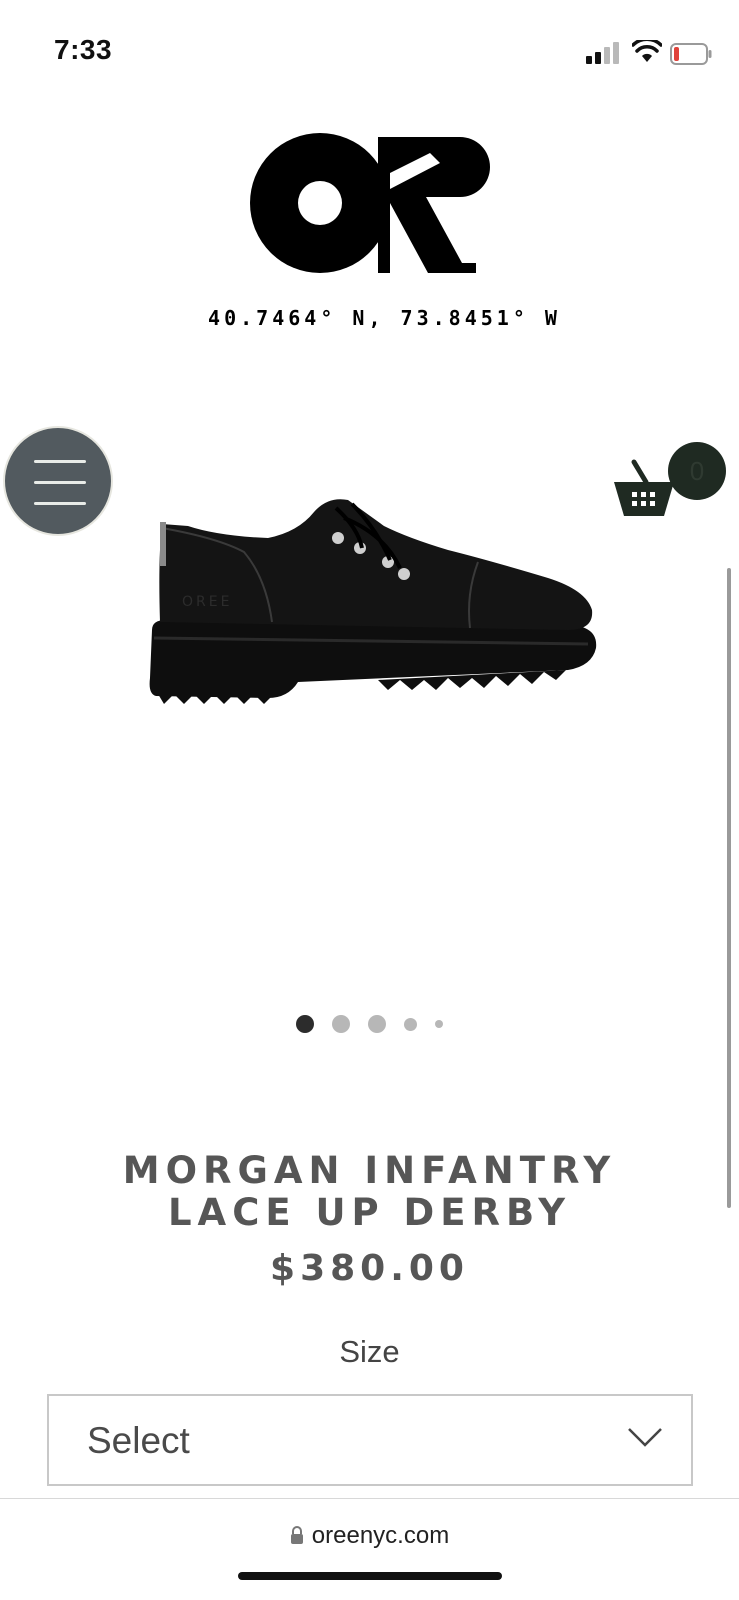 This screenshot has height=1600, width=739. I want to click on lock-icon, so click(296, 1535).